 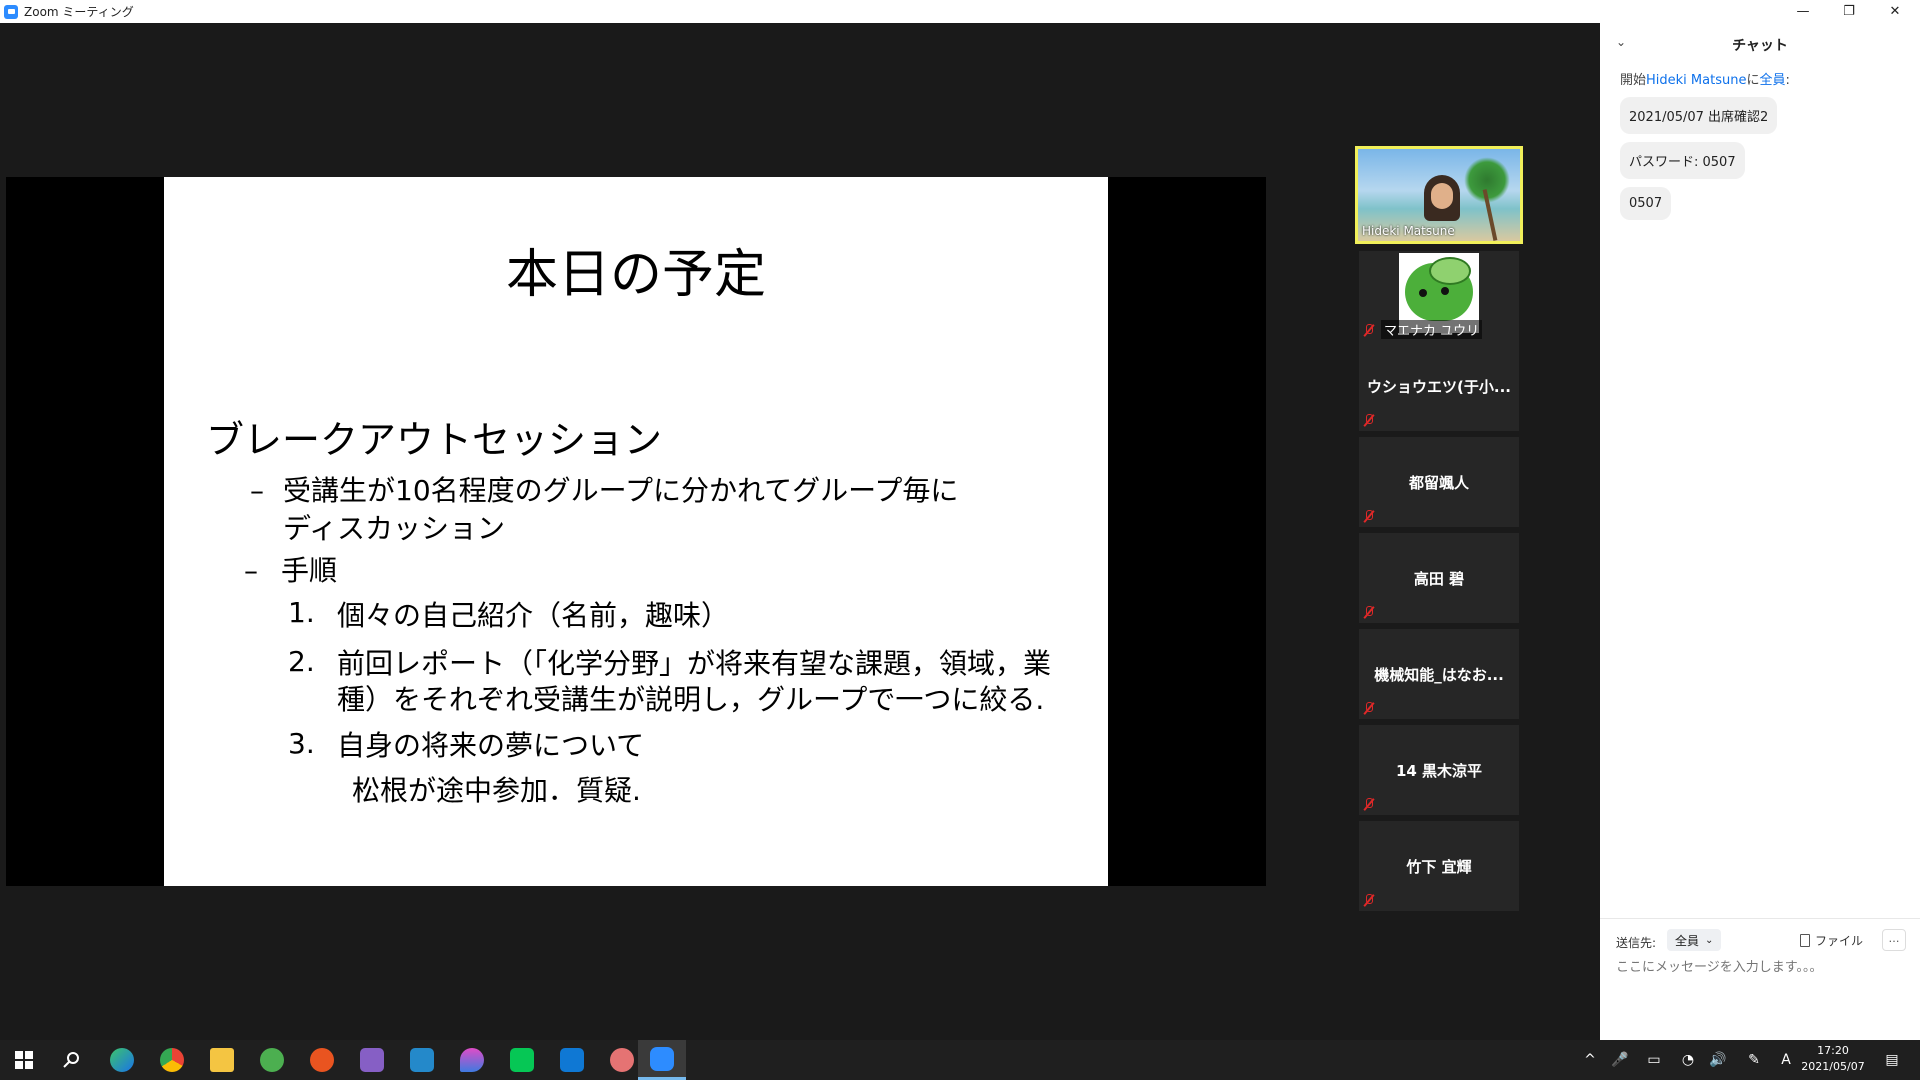 What do you see at coordinates (1432, 329) in the screenshot?
I see `participant-name: マエナカ ユウリ` at bounding box center [1432, 329].